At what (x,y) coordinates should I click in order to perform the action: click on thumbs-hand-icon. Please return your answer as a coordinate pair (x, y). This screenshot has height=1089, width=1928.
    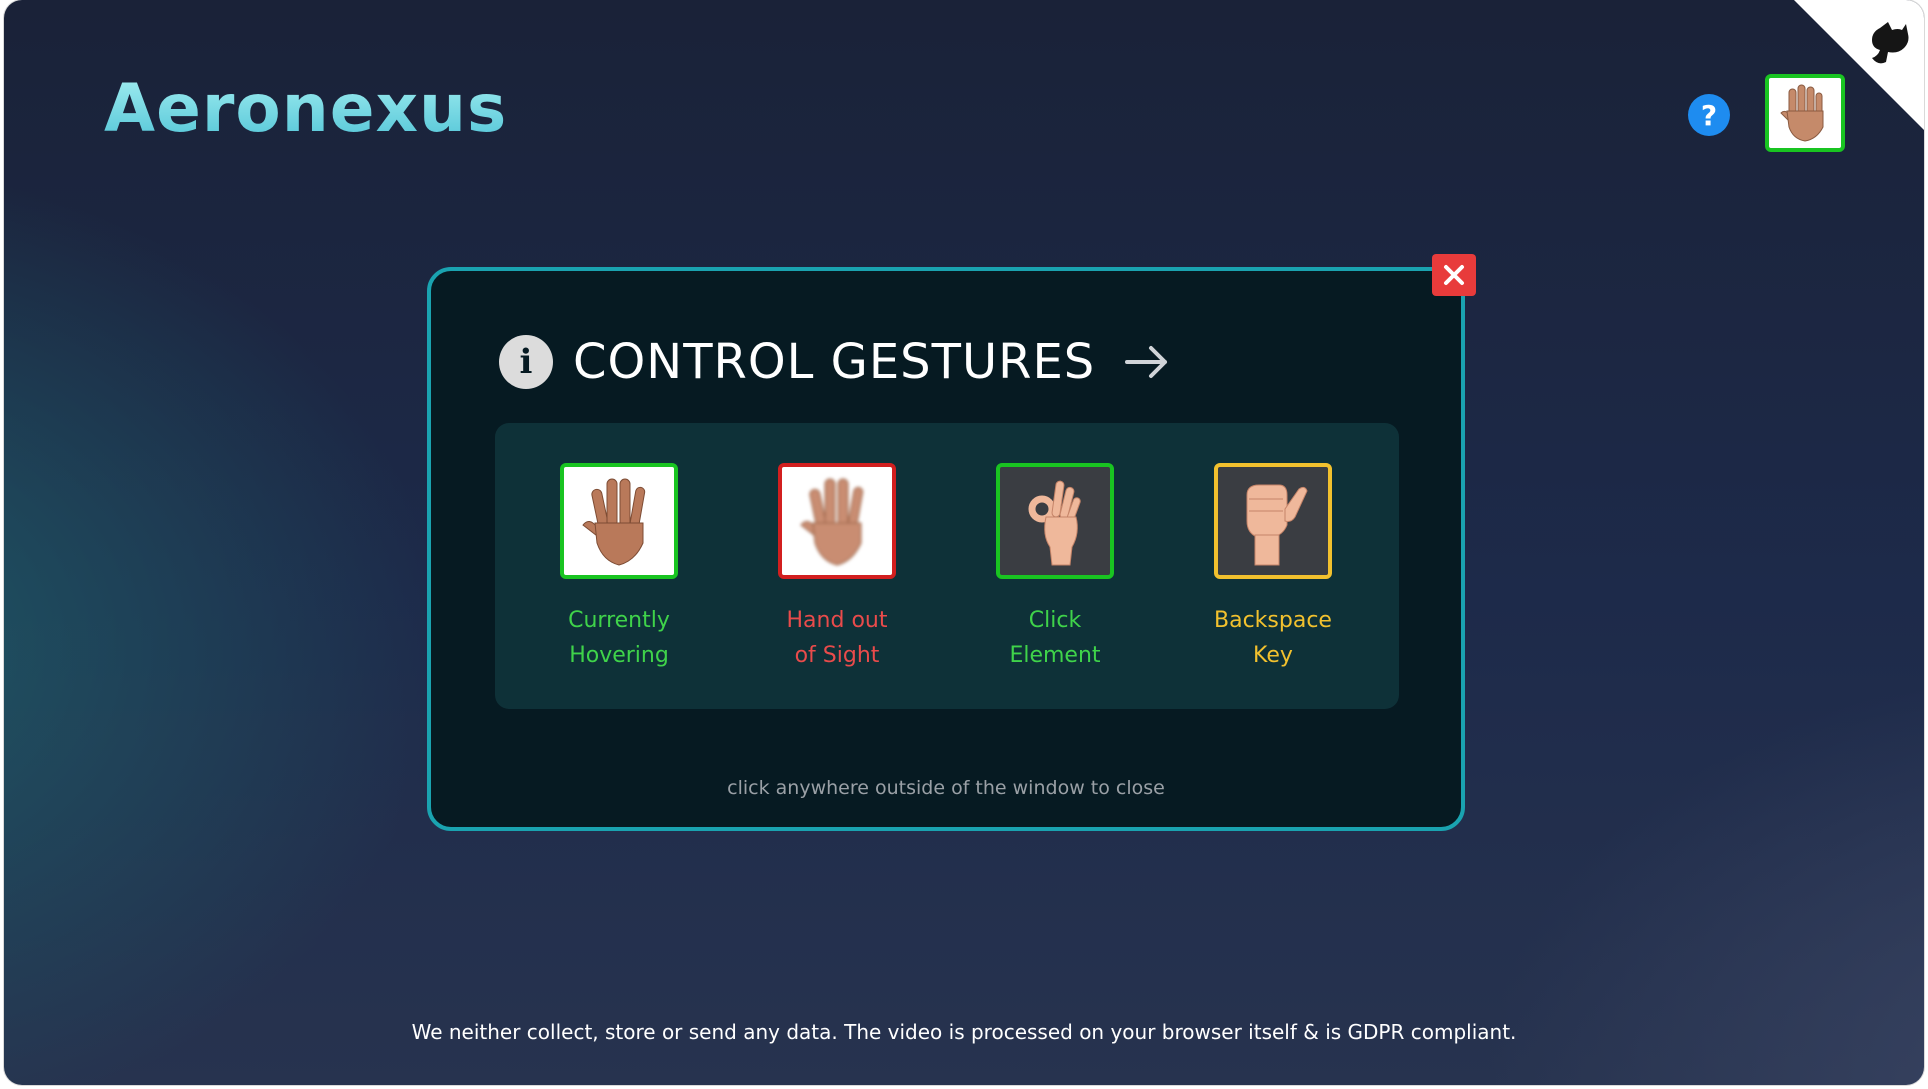
    Looking at the image, I should click on (1277, 525).